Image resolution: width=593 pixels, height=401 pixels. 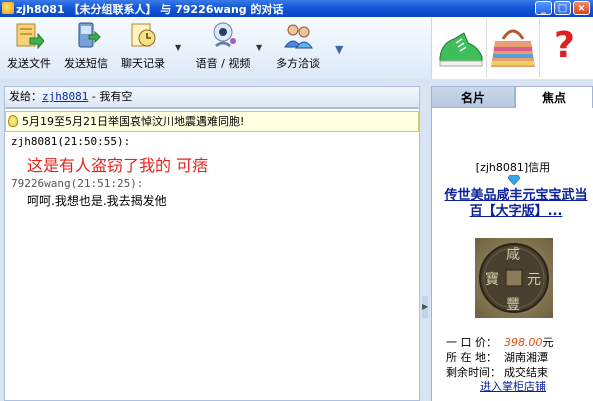 I want to click on multi-chat-button: 多方洽谈, so click(x=298, y=46).